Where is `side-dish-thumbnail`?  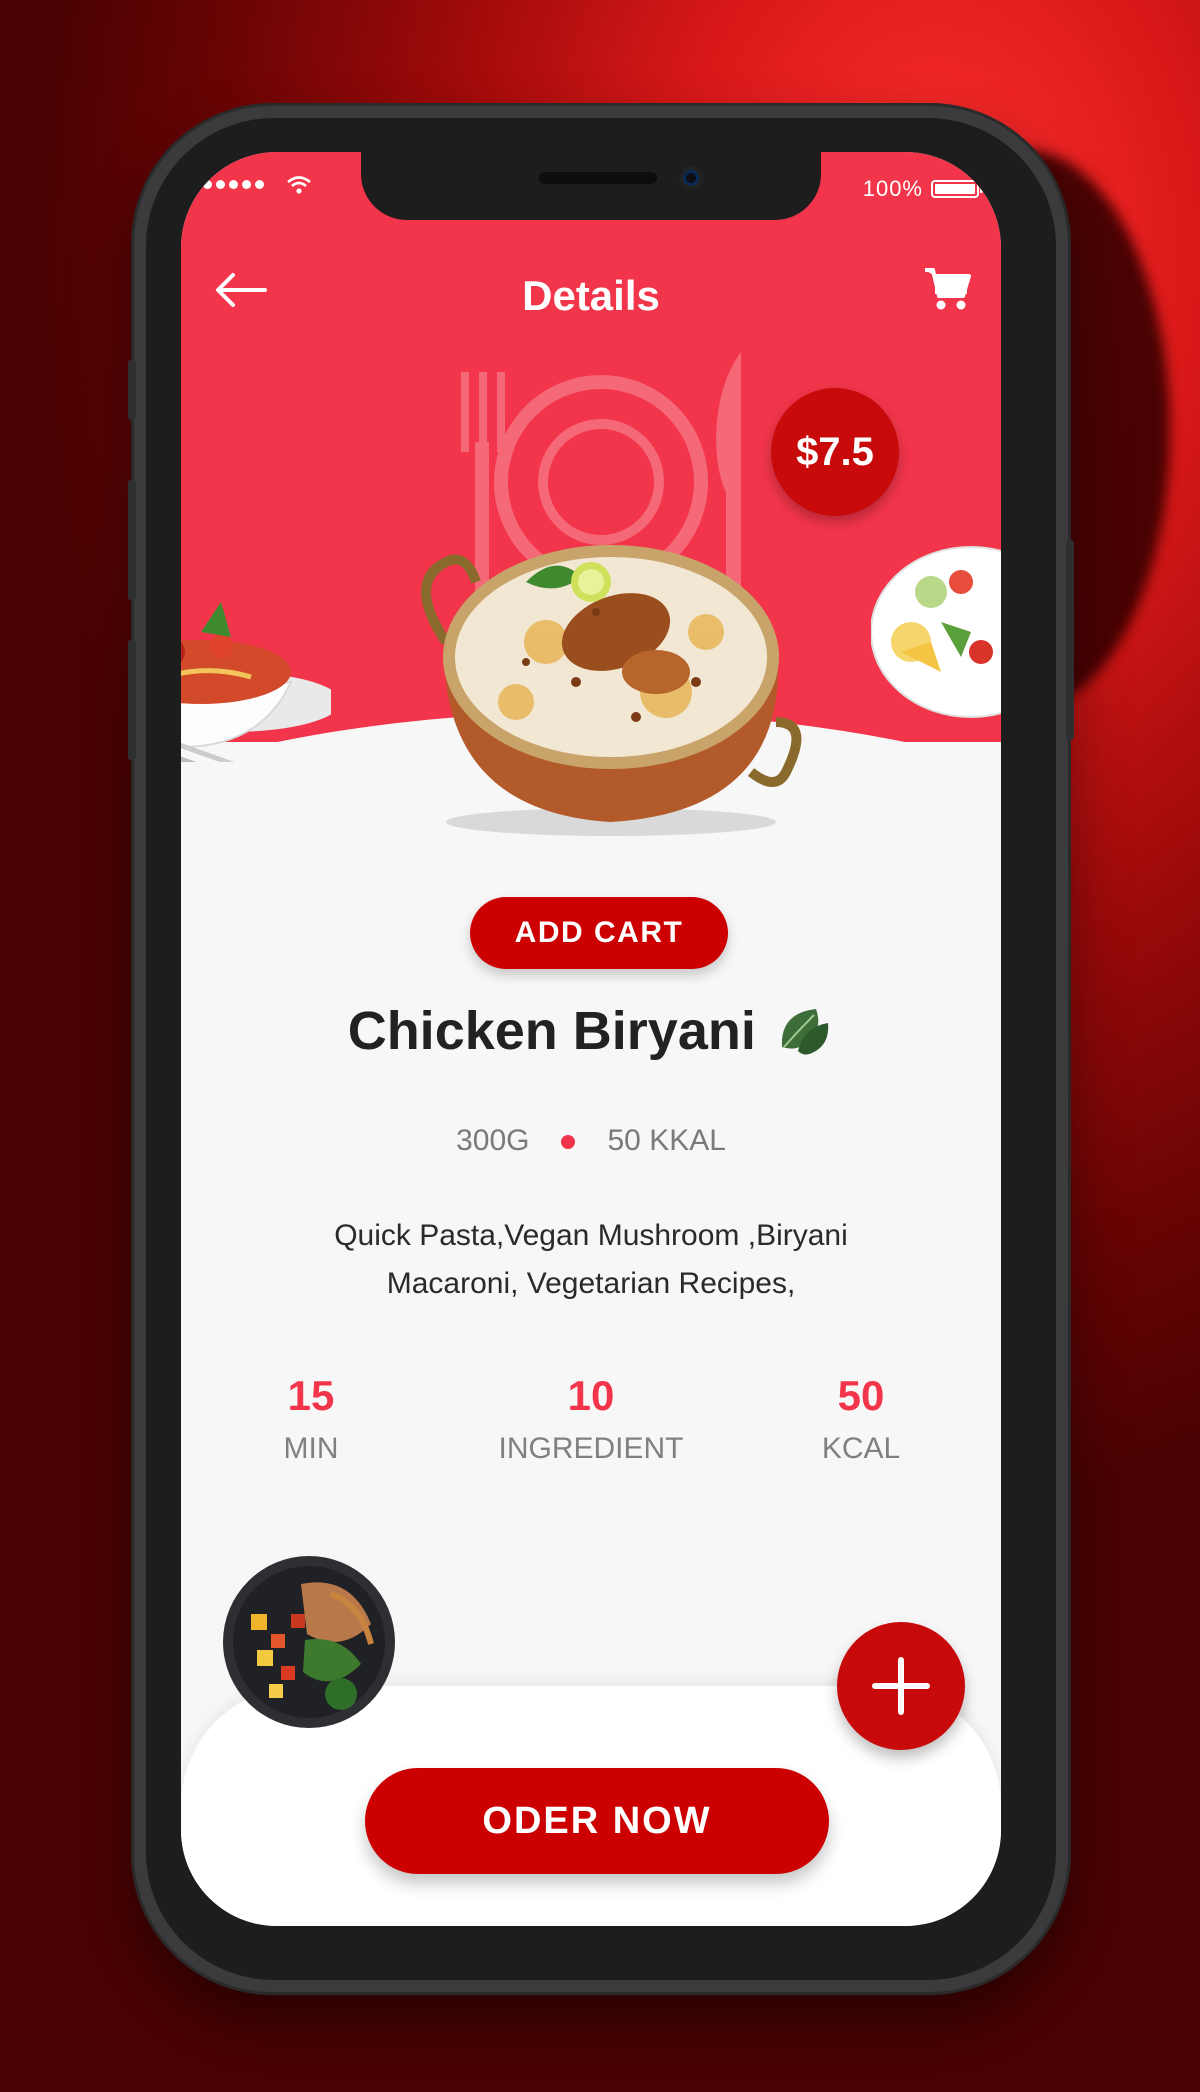 side-dish-thumbnail is located at coordinates (309, 1642).